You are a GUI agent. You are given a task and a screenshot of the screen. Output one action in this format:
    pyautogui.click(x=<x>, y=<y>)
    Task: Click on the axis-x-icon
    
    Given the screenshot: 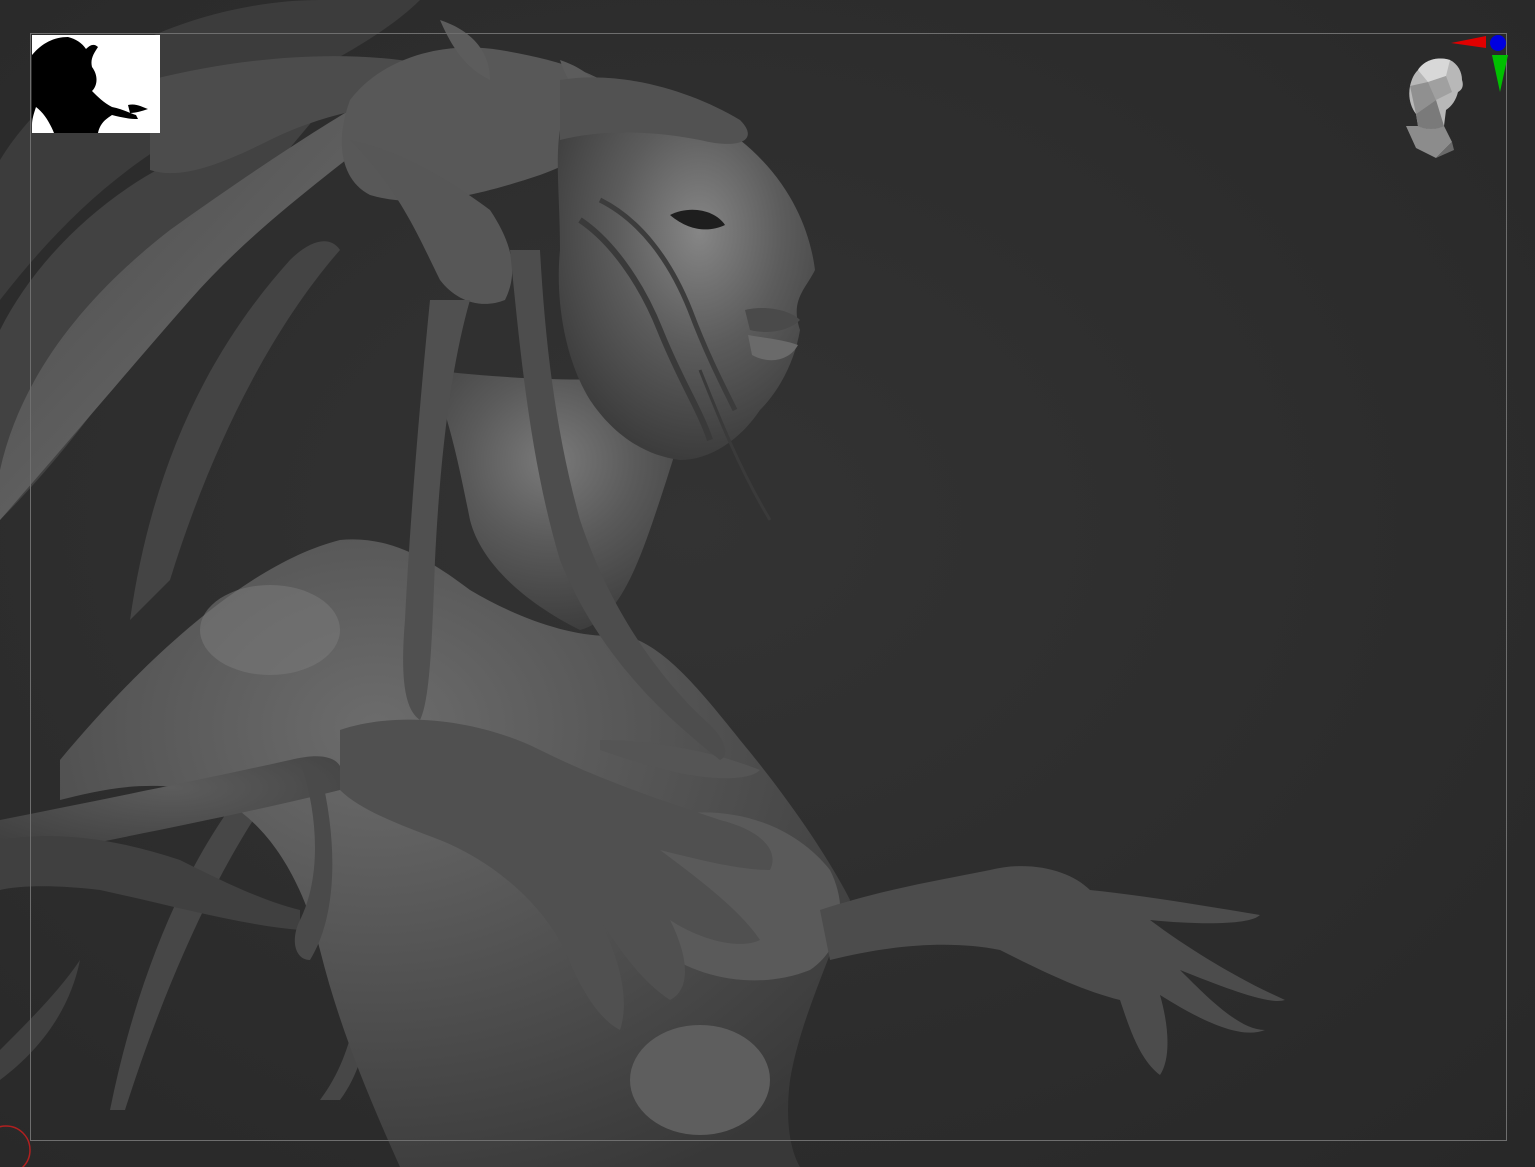 What is the action you would take?
    pyautogui.click(x=1468, y=42)
    